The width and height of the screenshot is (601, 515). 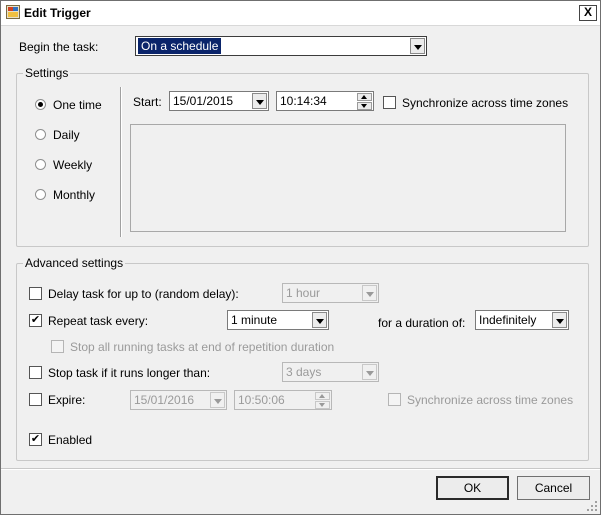 I want to click on duration-dropdown: Indefinitely, so click(x=522, y=320).